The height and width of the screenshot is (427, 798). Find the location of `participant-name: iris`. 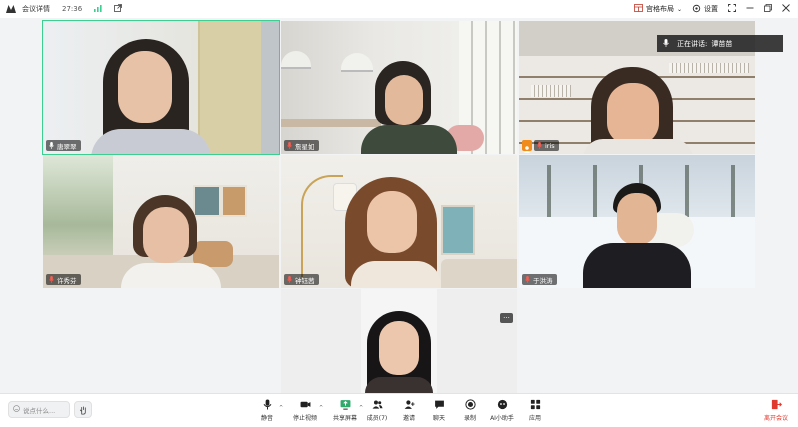

participant-name: iris is located at coordinates (550, 145).